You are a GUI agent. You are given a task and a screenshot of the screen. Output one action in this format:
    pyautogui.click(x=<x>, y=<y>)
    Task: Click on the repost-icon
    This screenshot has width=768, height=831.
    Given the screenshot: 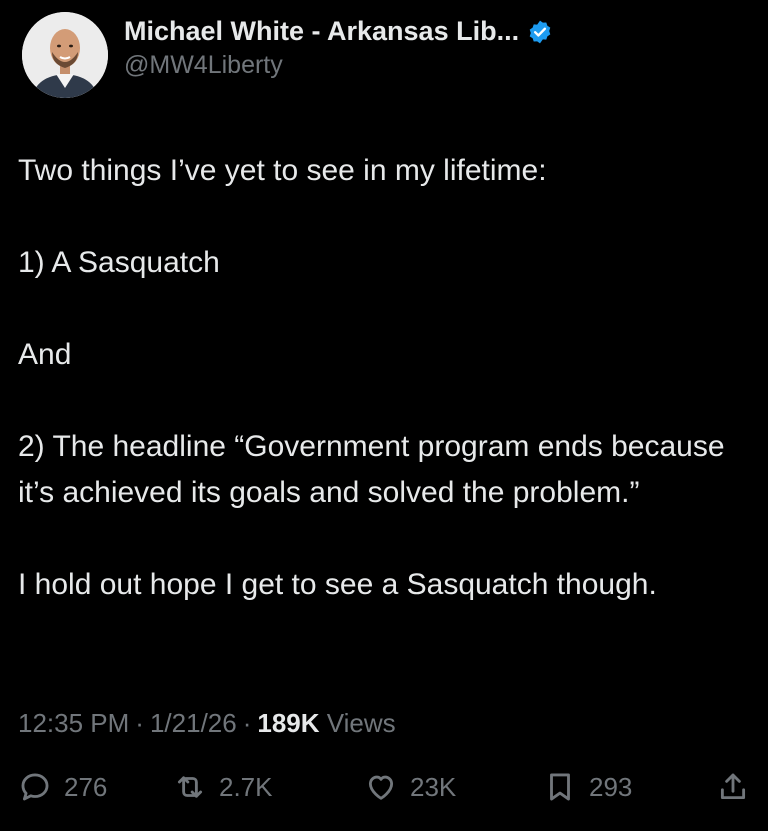 What is the action you would take?
    pyautogui.click(x=190, y=787)
    